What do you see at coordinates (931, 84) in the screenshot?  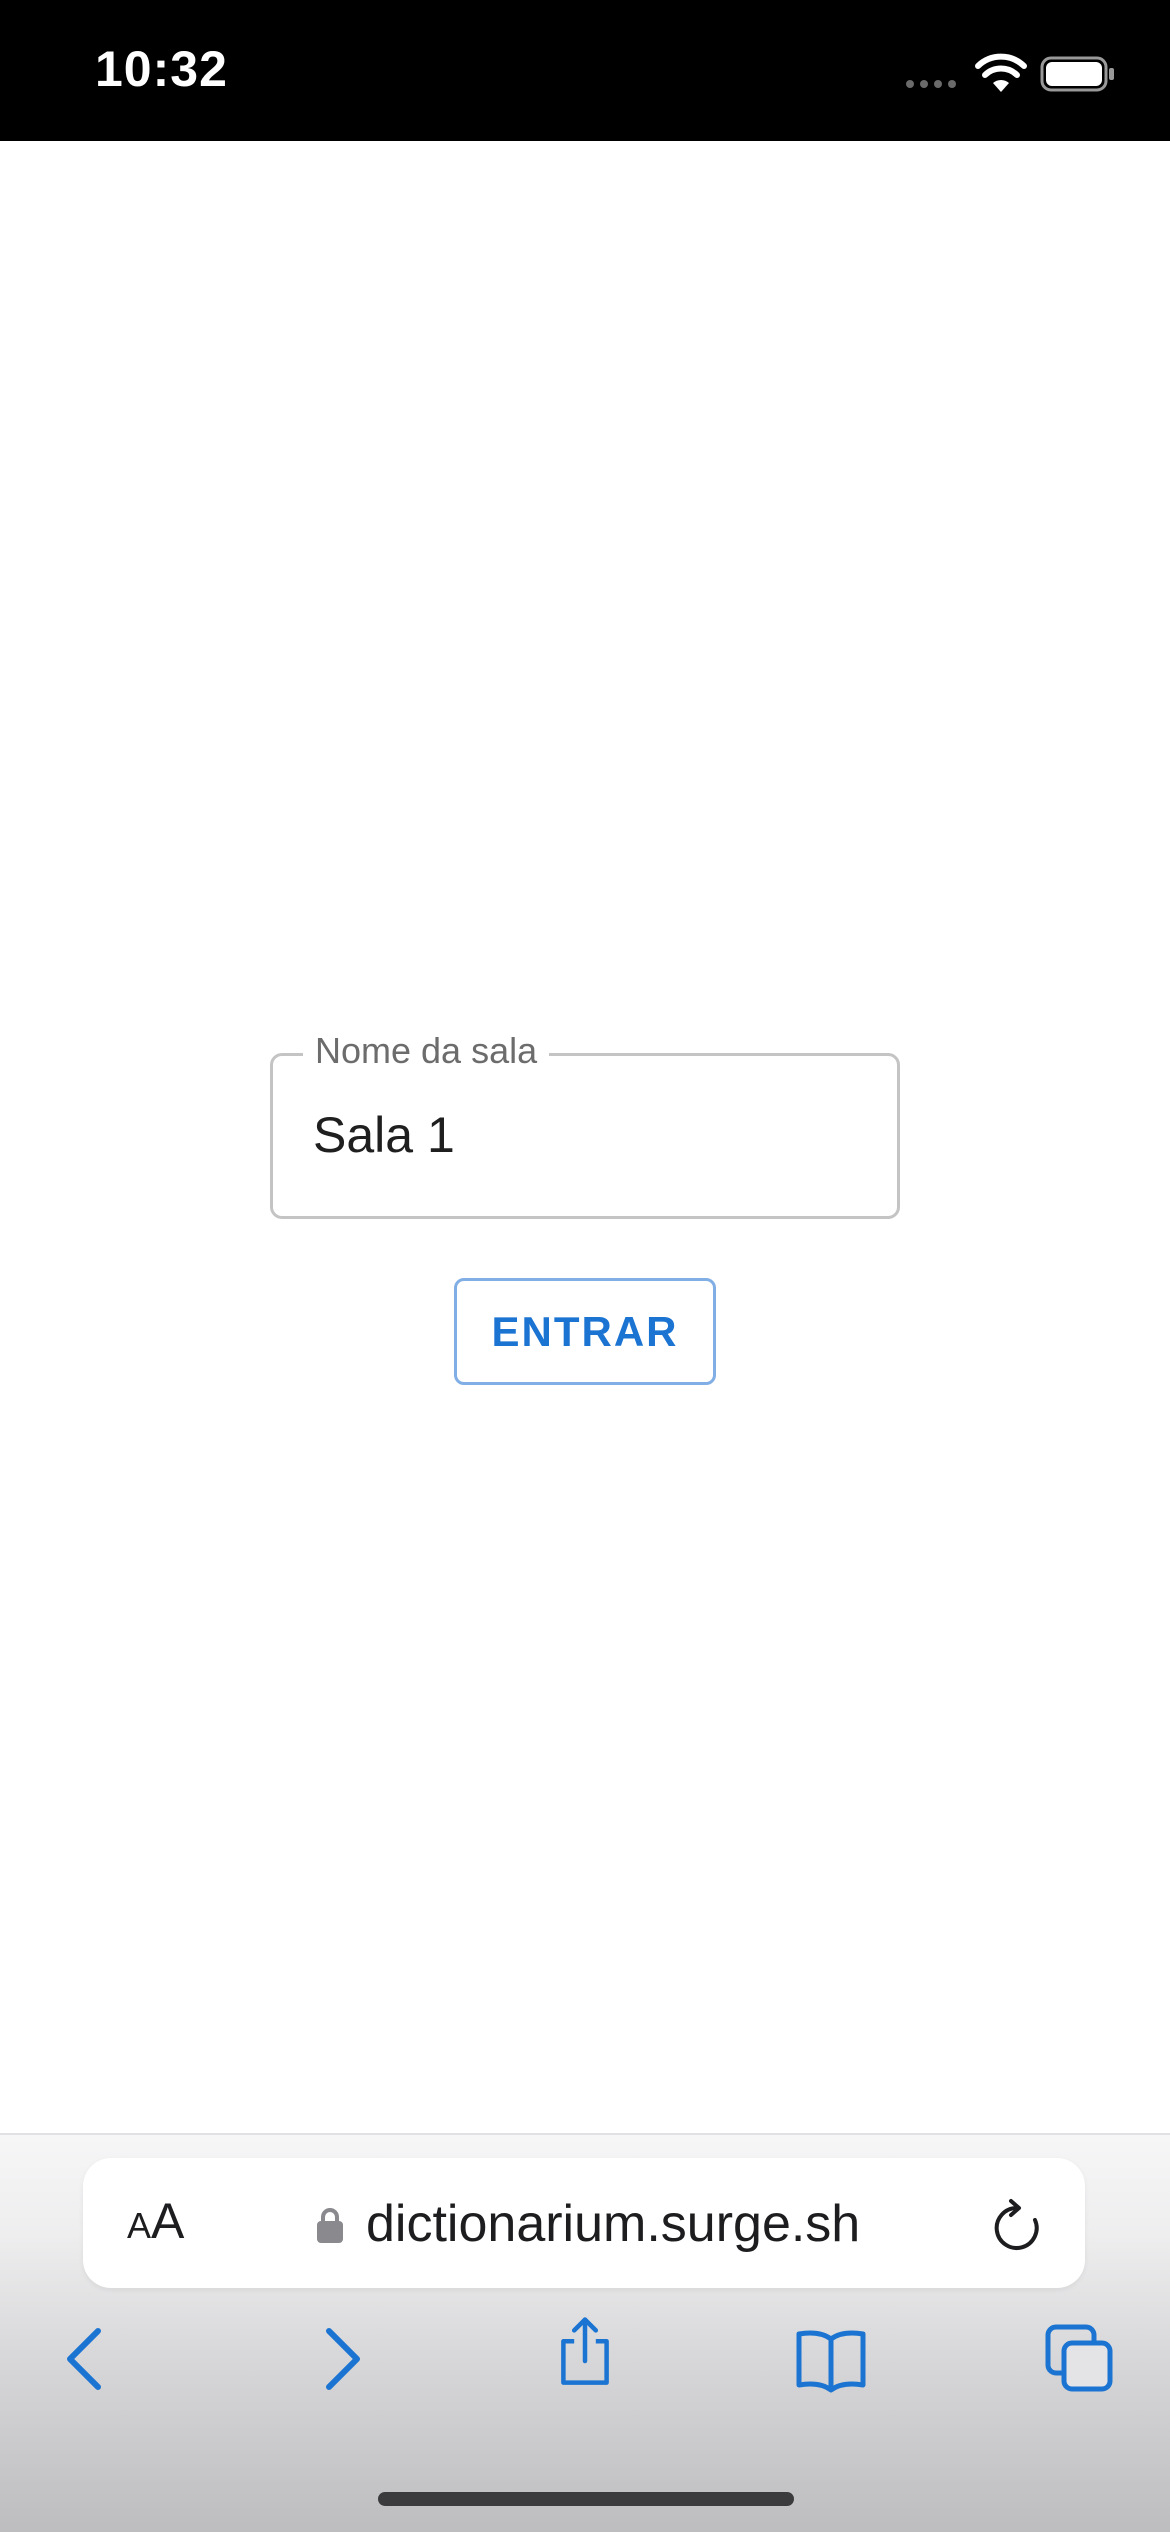 I see `cellular-signal-icon` at bounding box center [931, 84].